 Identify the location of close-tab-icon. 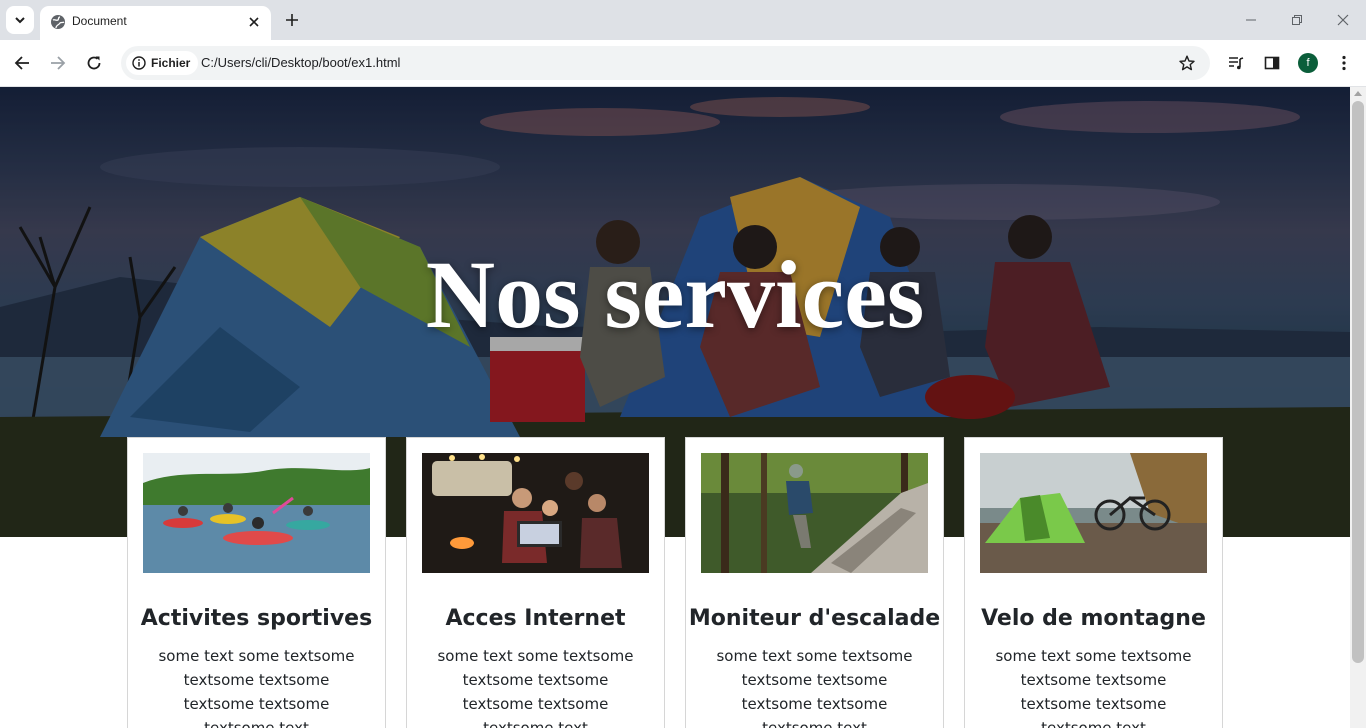
(254, 22).